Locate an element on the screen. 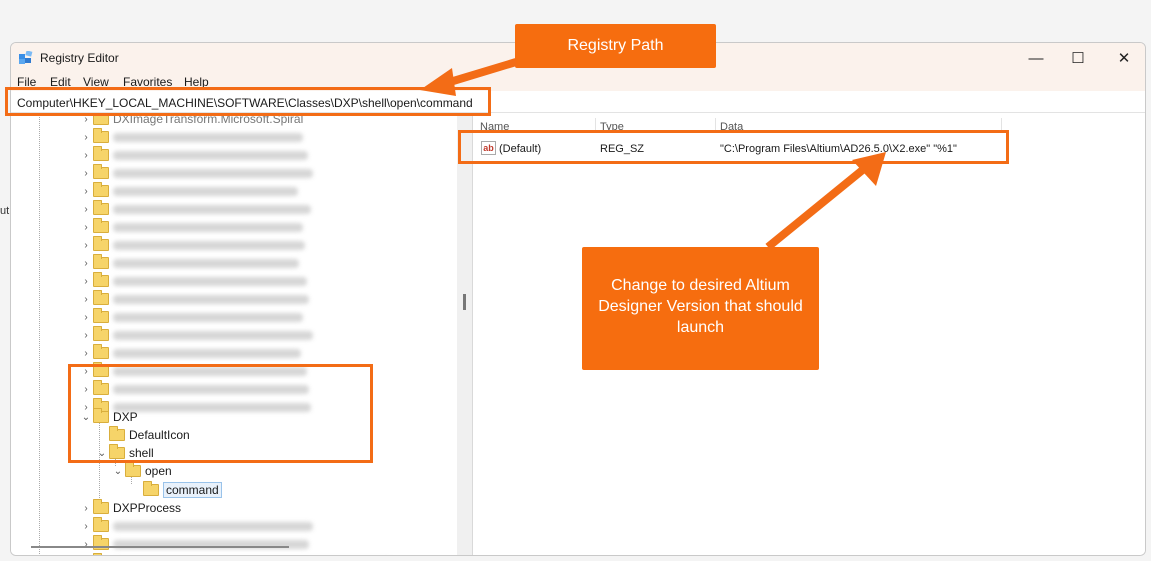 This screenshot has width=1151, height=561. tree-item-label: DXPProcess is located at coordinates (147, 508).